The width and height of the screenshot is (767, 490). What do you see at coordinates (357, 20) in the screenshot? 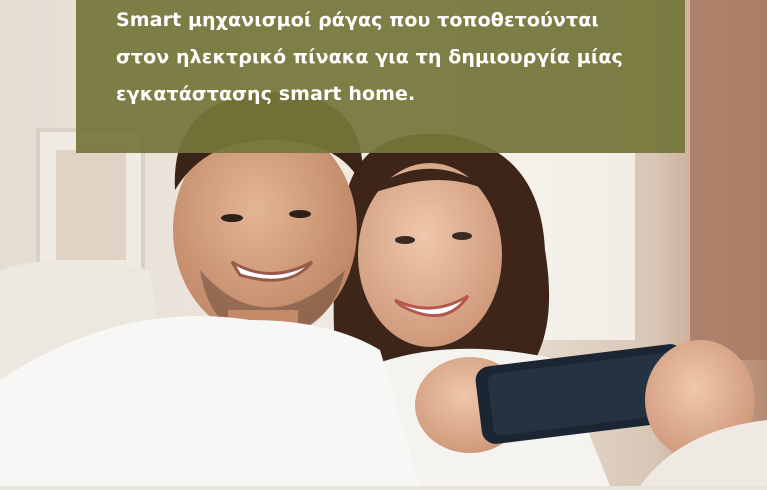
I see `caption-line-1: Smart μηχανισμοί ράγας που τοποθετούνται` at bounding box center [357, 20].